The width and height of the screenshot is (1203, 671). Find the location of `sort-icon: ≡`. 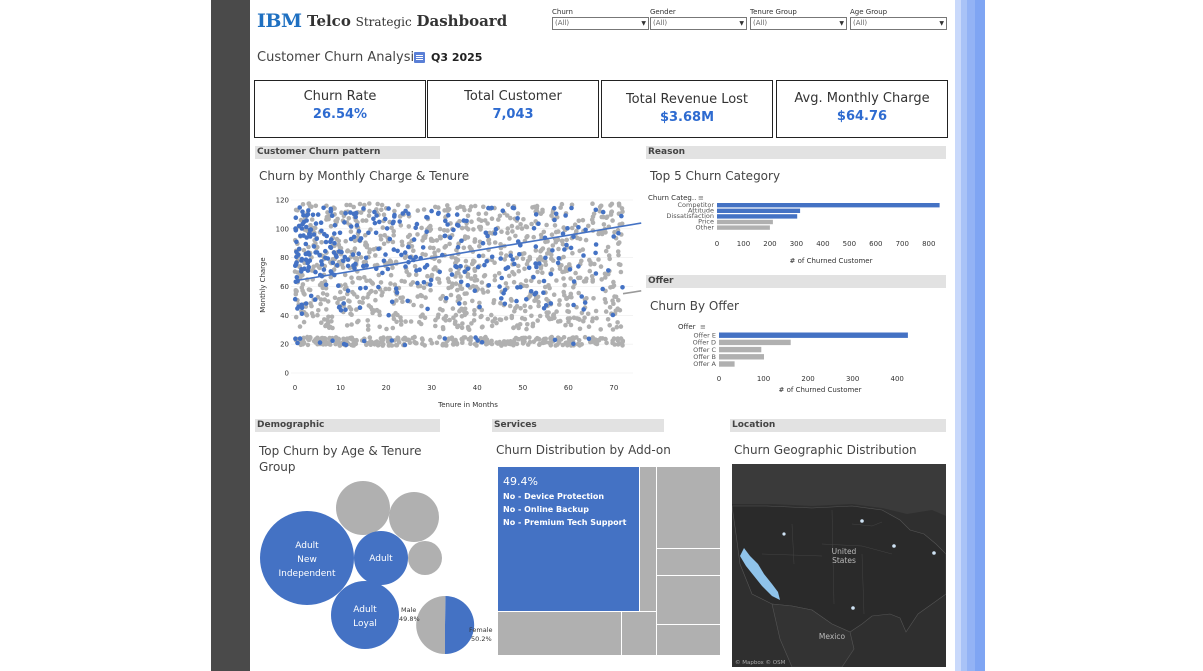

sort-icon: ≡ is located at coordinates (703, 327).